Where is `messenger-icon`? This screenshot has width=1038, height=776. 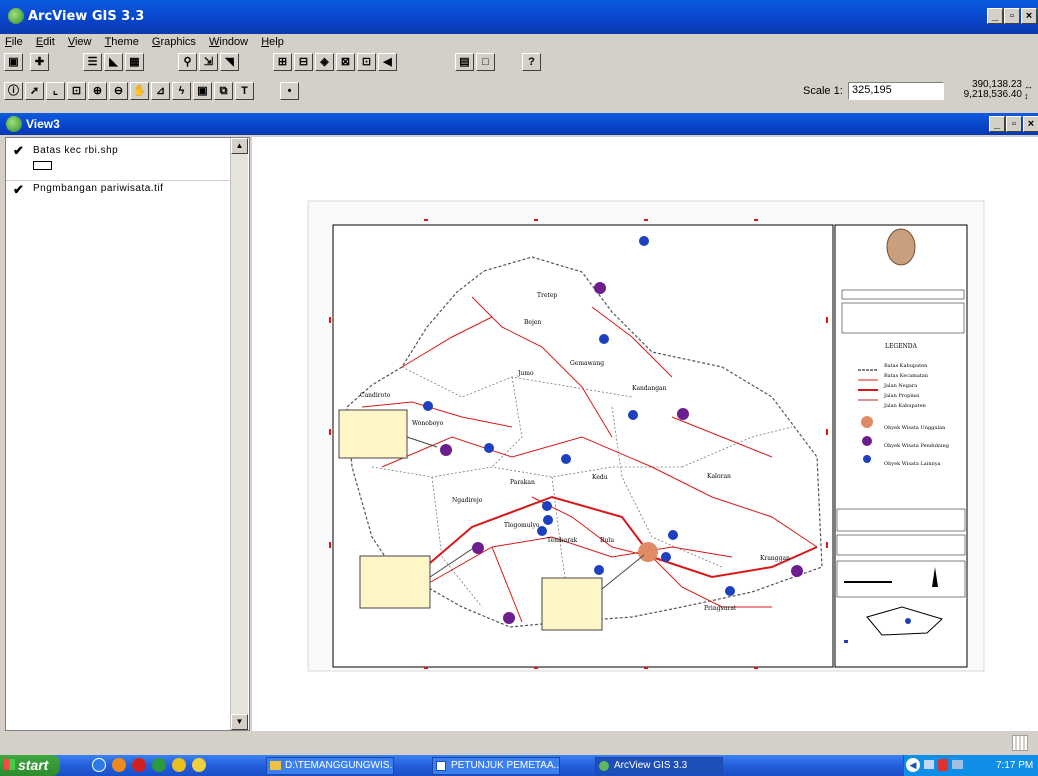
messenger-icon is located at coordinates (199, 765).